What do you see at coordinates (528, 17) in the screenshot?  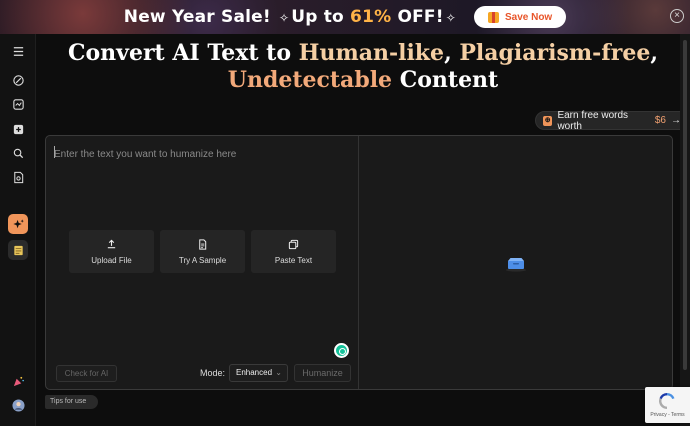 I see `save-now-label: Save Now` at bounding box center [528, 17].